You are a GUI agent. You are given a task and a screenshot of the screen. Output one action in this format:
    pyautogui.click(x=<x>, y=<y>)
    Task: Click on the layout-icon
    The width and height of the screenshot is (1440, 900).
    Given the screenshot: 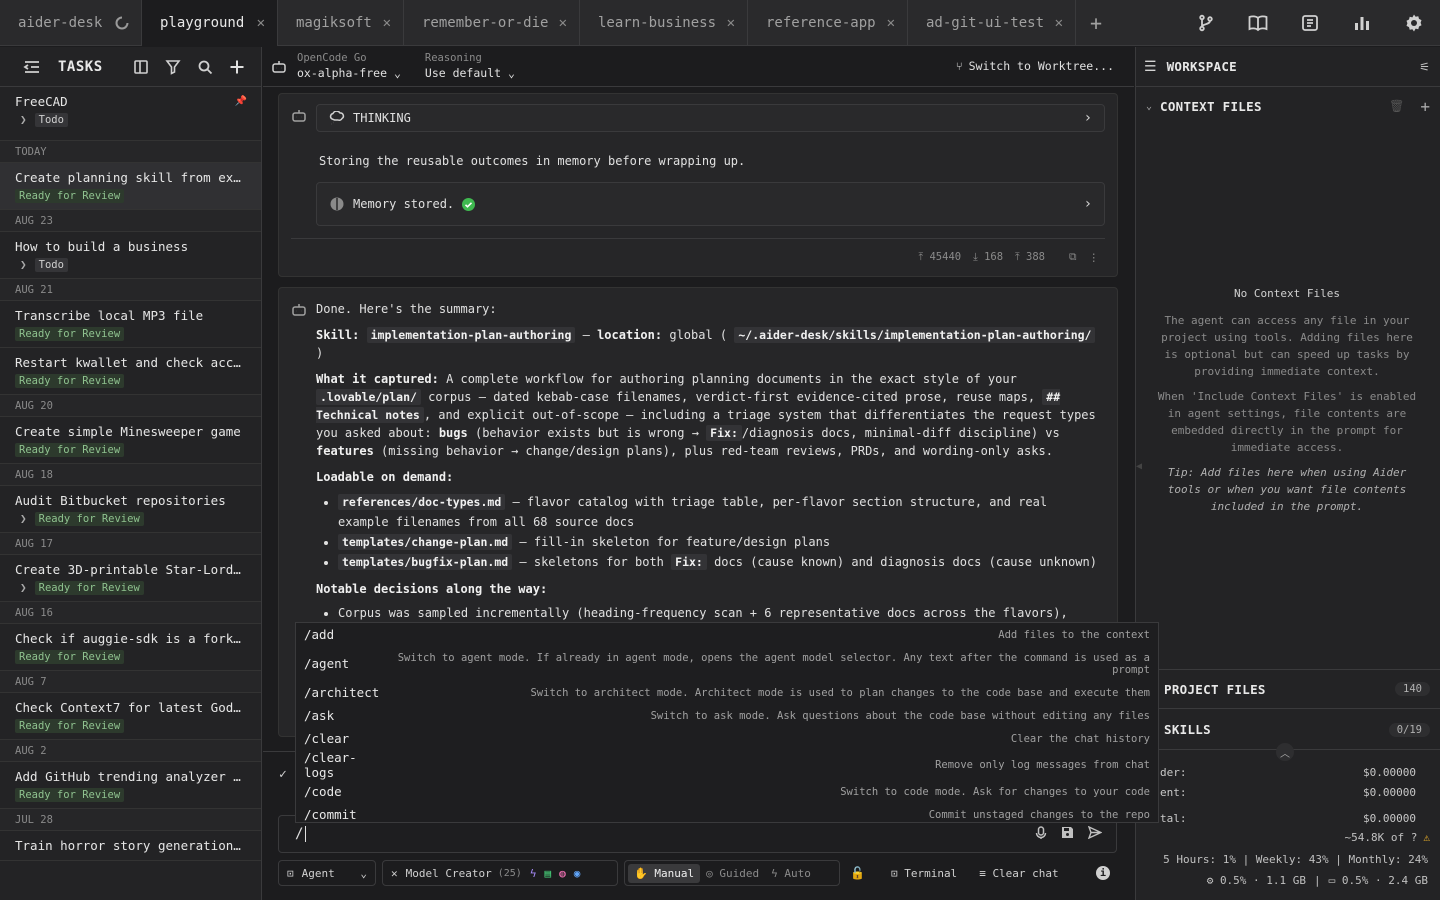 What is the action you would take?
    pyautogui.click(x=141, y=67)
    